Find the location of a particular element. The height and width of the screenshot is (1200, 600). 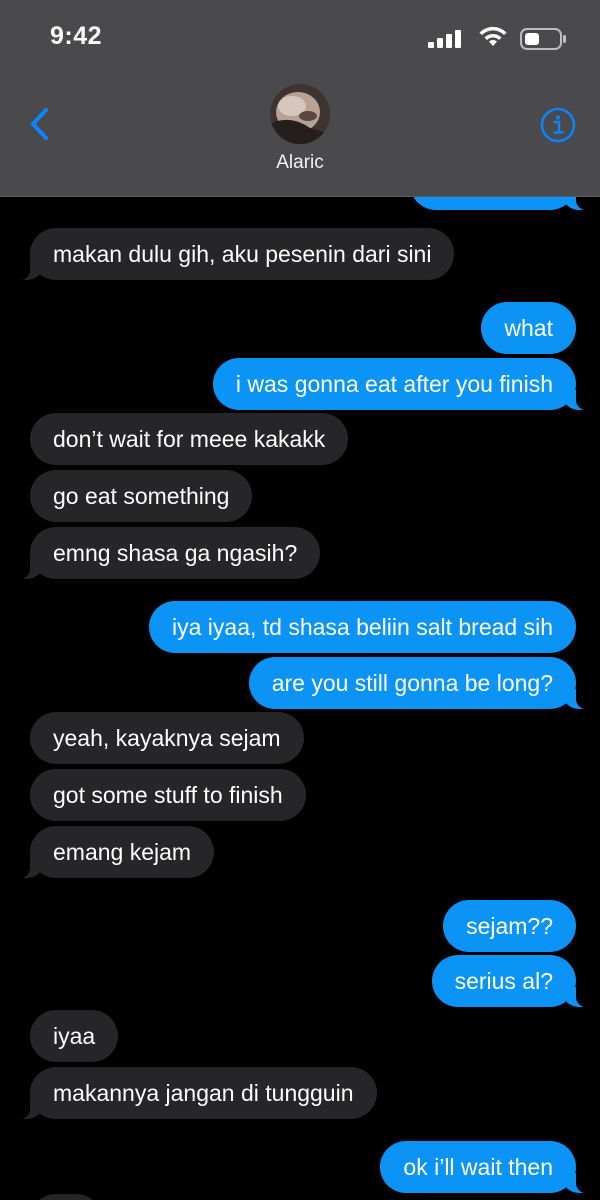

contact-avatar is located at coordinates (300, 114).